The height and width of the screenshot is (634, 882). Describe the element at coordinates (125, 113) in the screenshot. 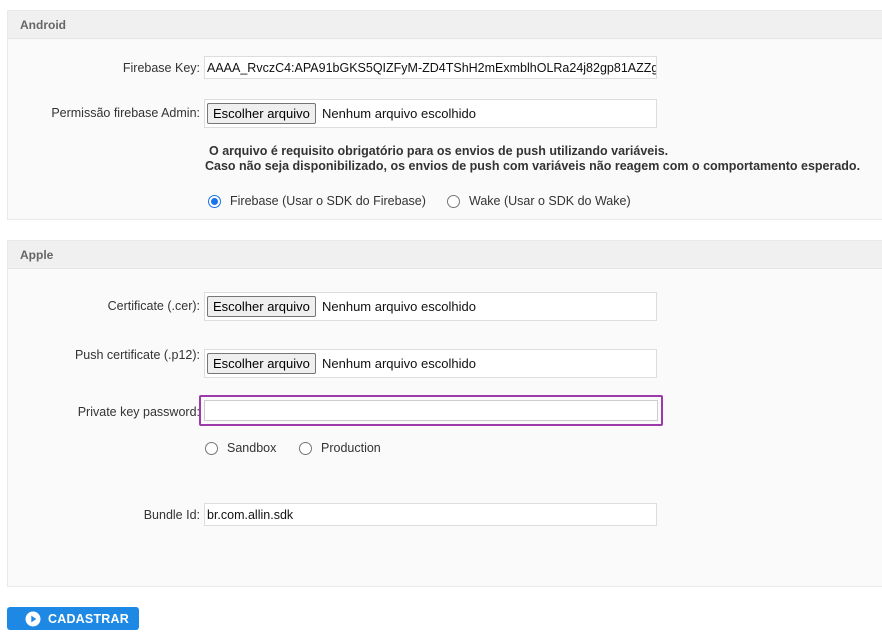

I see `admin-permission-label: Permissão firebase Admin:` at that location.